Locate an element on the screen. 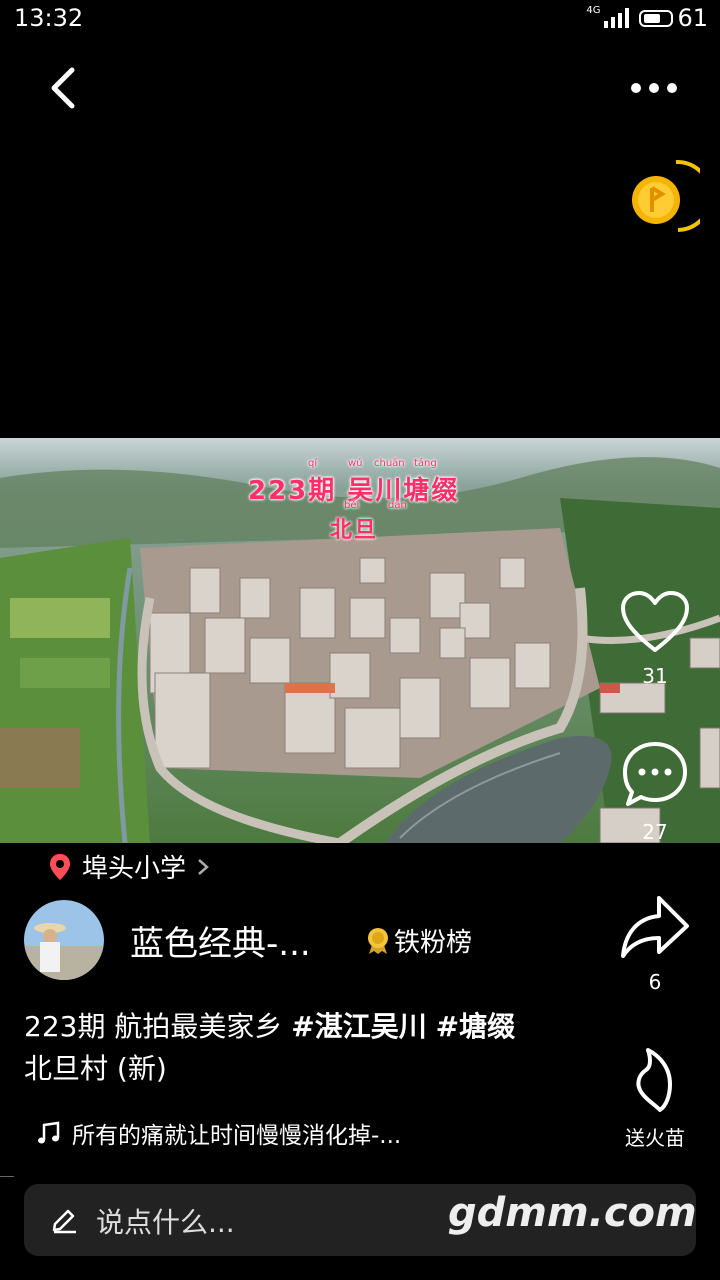 This screenshot has width=720, height=1280. share-button: 6 is located at coordinates (655, 944).